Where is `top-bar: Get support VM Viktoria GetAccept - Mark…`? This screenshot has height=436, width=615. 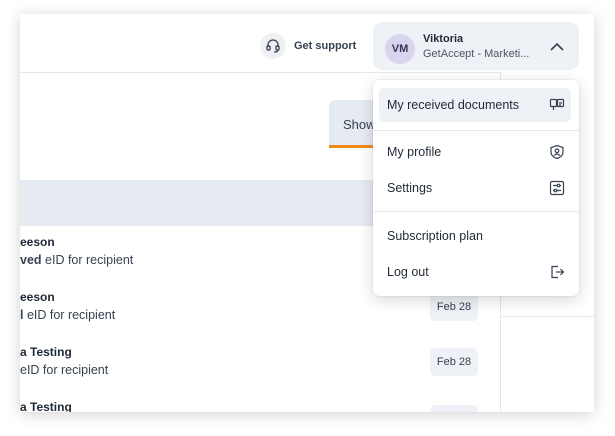 top-bar: Get support VM Viktoria GetAccept - Mark… is located at coordinates (307, 43).